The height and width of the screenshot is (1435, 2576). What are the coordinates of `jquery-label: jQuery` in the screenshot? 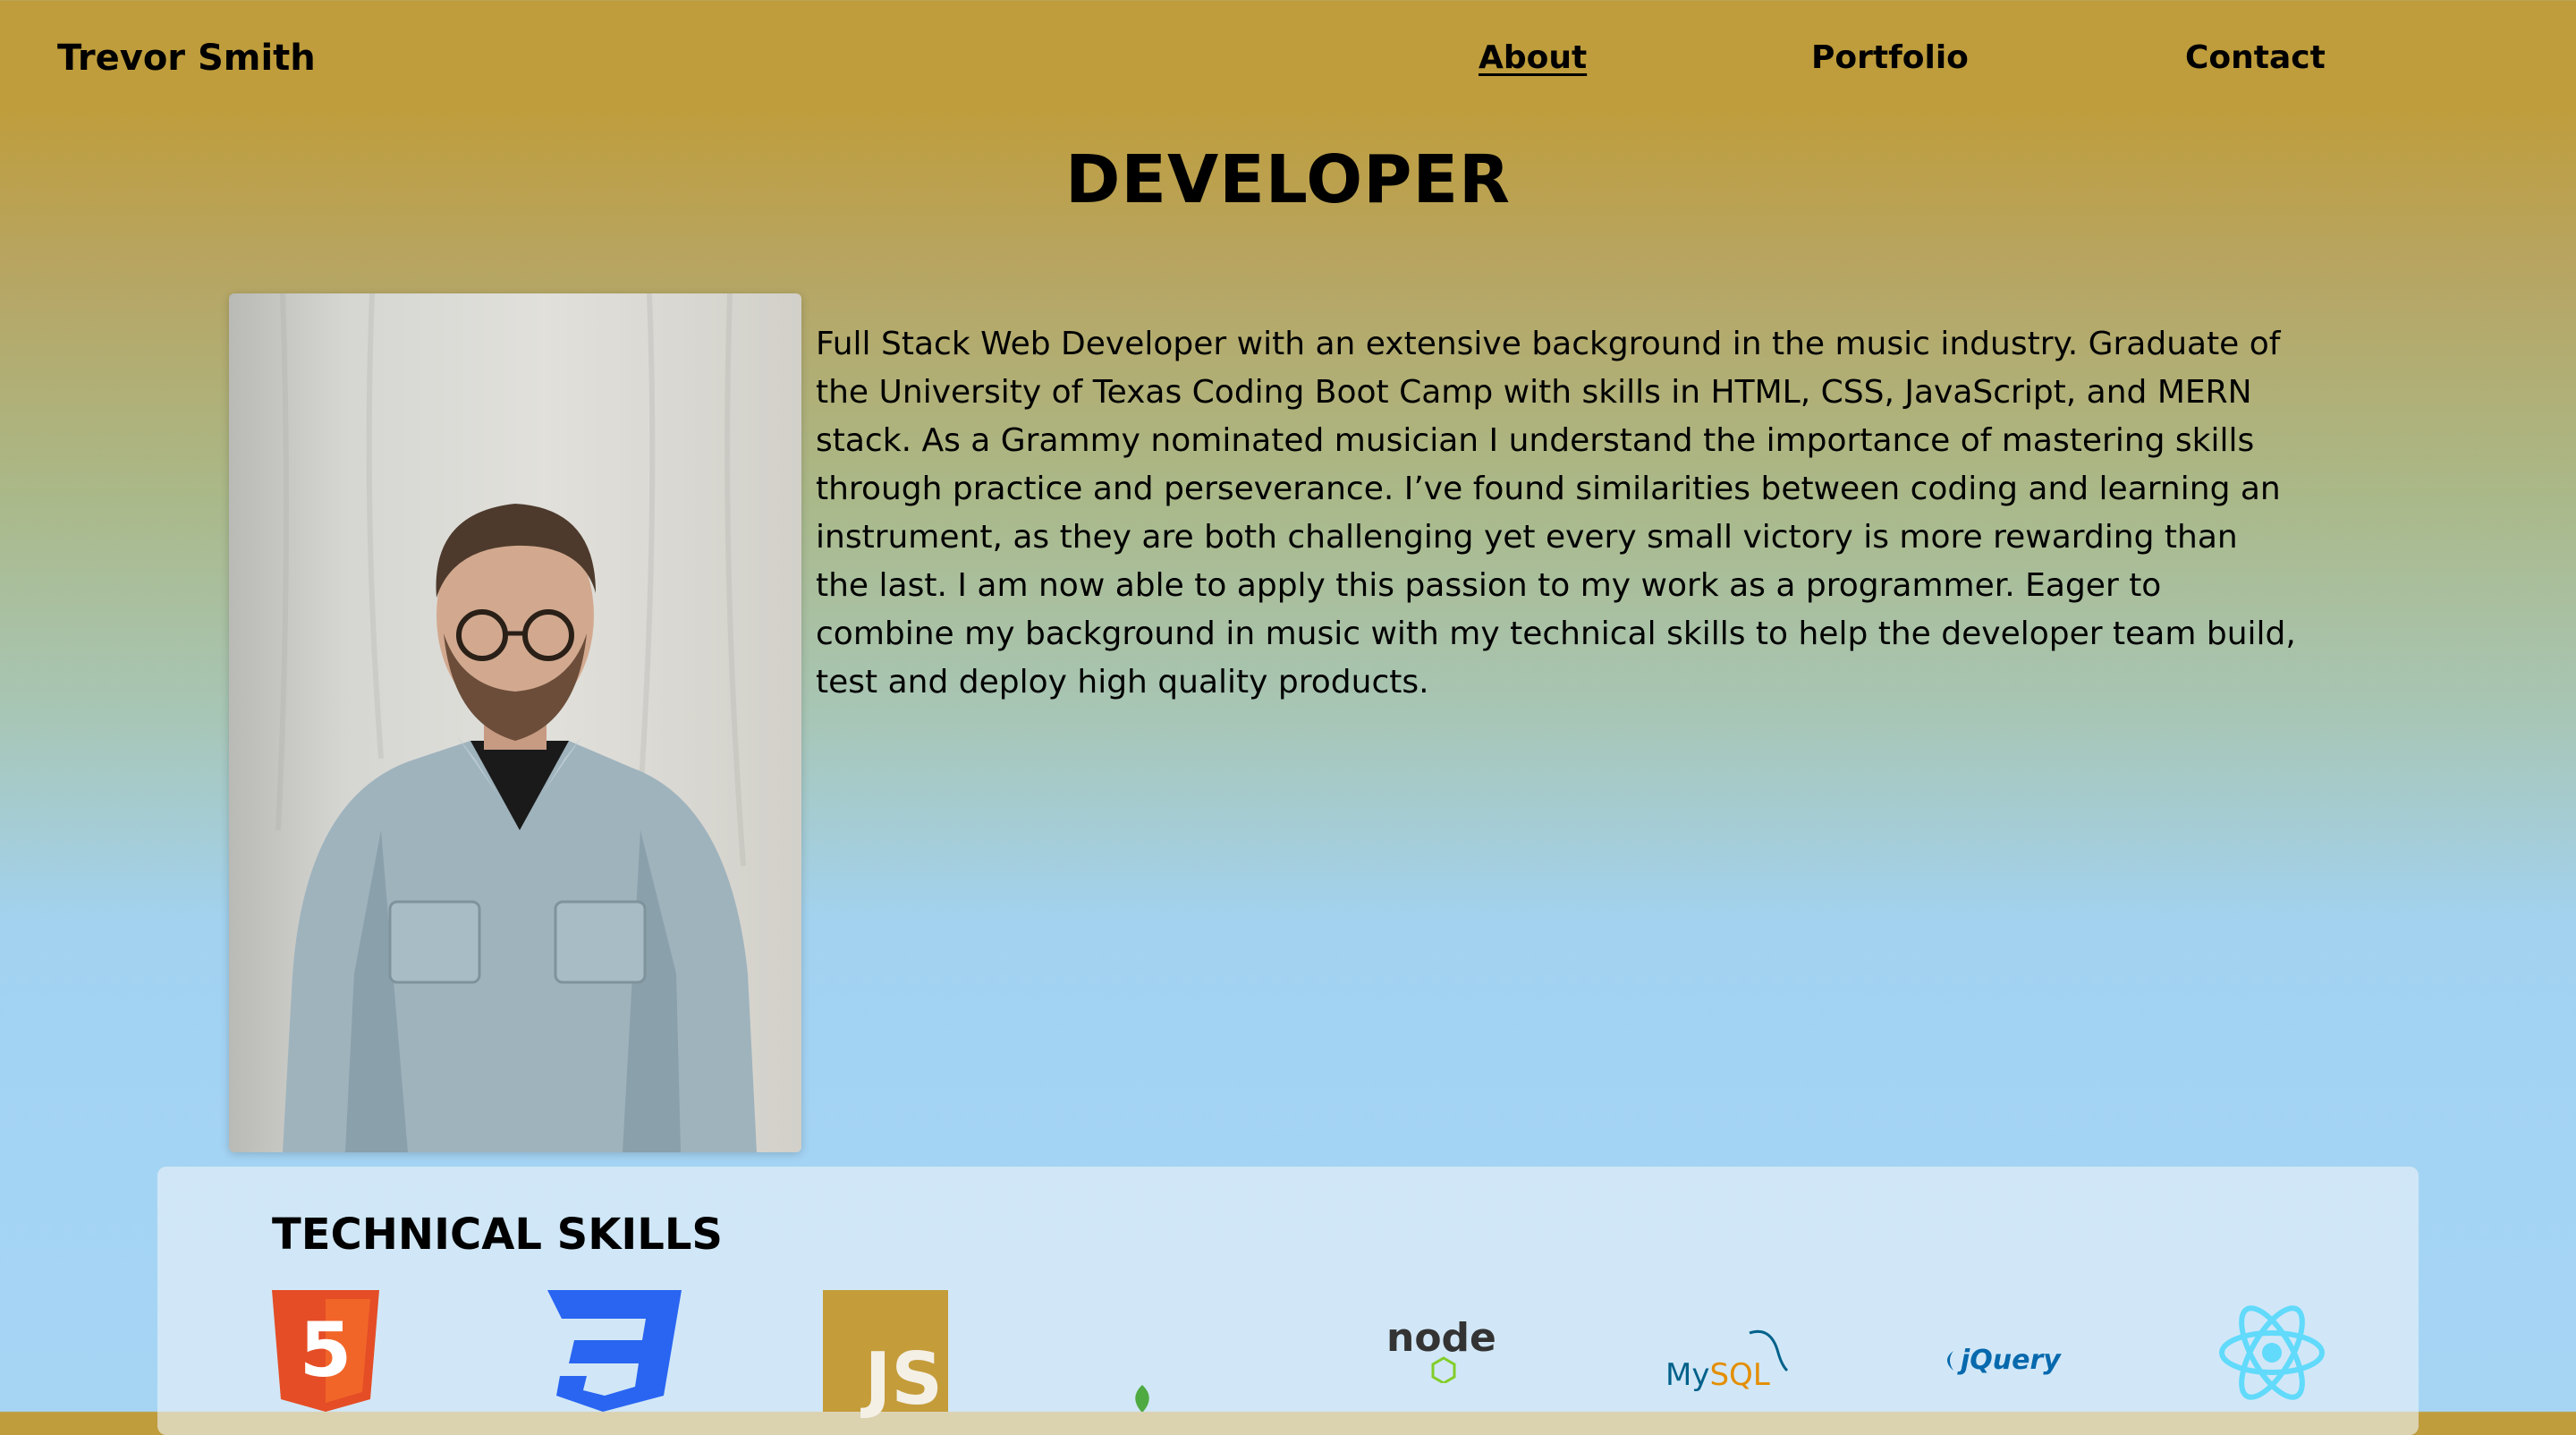 It's located at (2009, 1360).